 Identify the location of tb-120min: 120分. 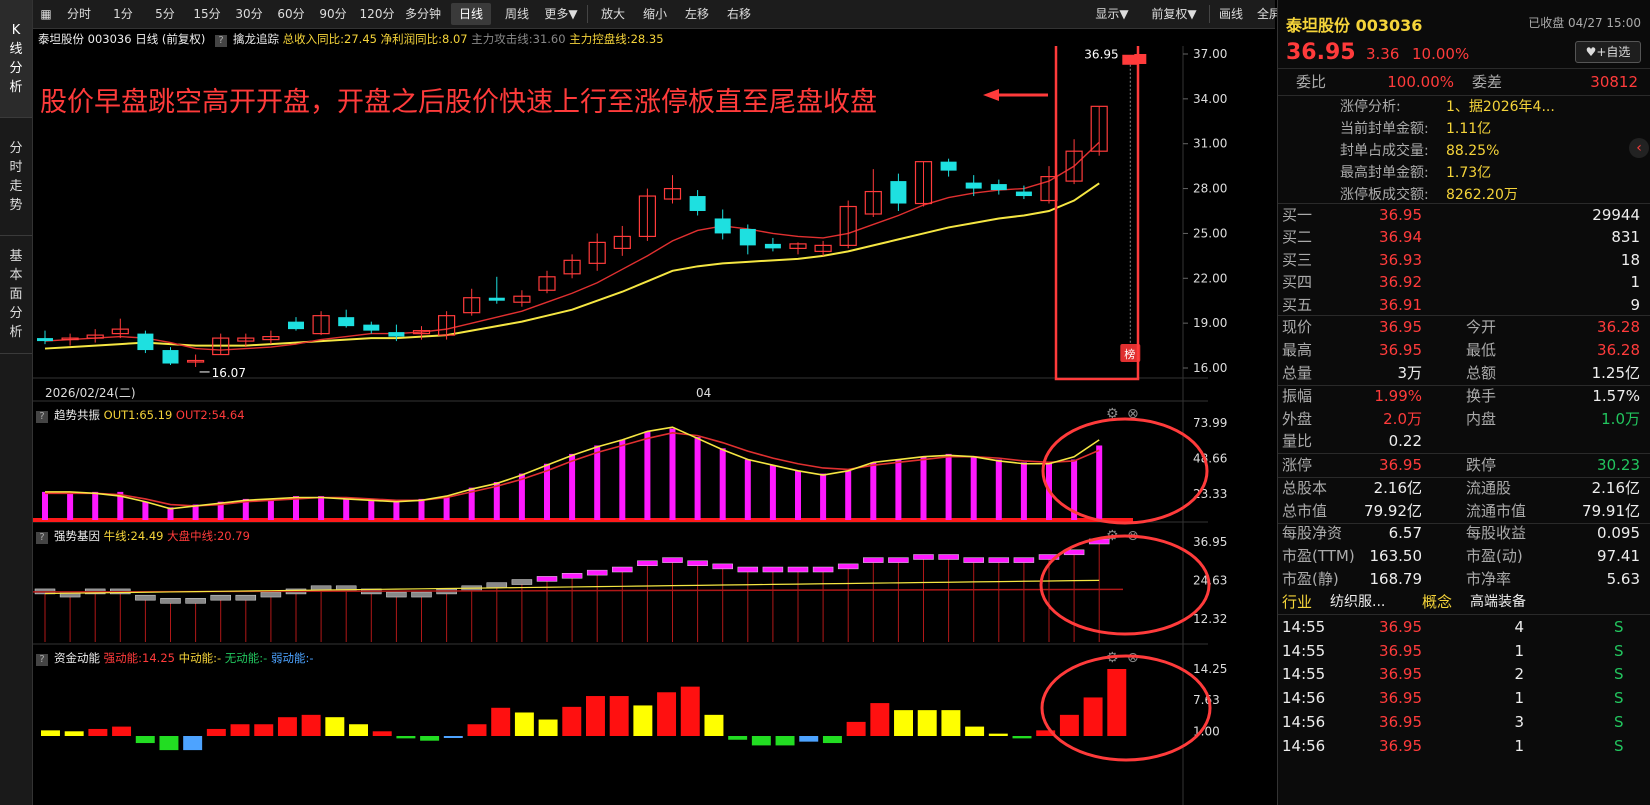
(377, 14).